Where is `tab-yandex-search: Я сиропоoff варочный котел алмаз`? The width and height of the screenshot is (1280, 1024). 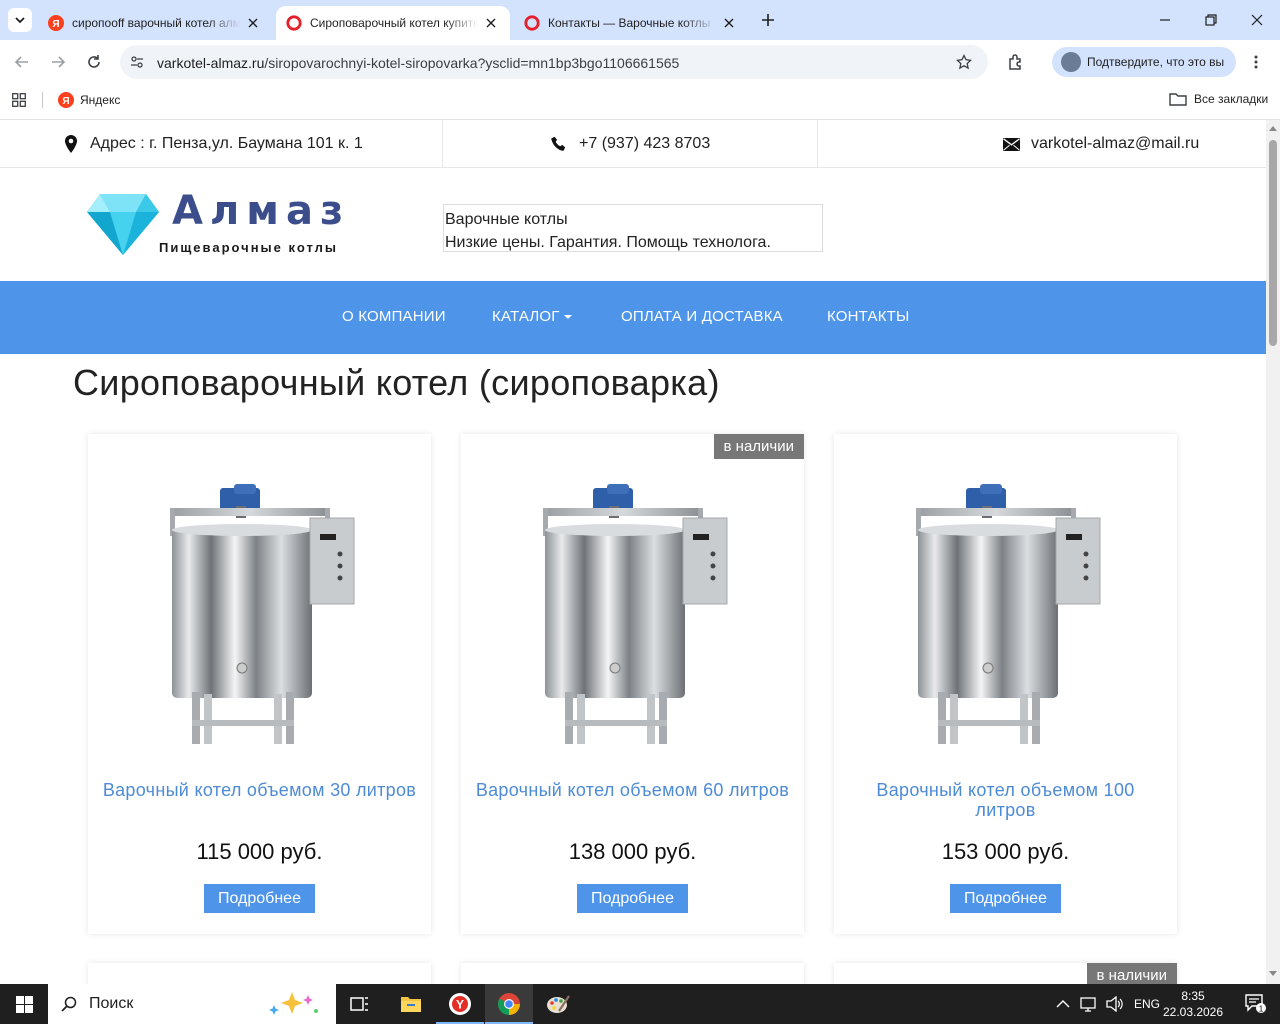 tab-yandex-search: Я сиропоoff варочный котел алмаз is located at coordinates (155, 23).